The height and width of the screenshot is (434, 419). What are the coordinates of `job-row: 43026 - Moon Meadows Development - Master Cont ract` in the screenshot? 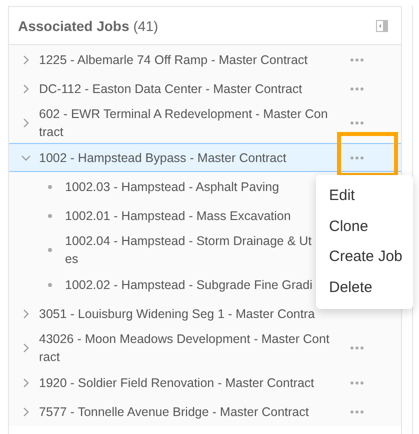 It's located at (205, 348).